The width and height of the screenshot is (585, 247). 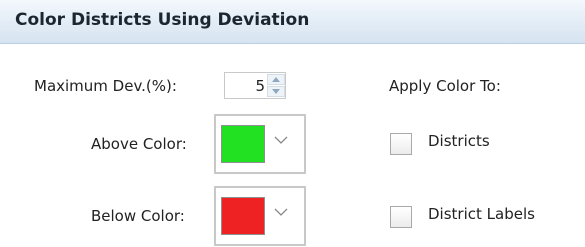 I want to click on arrow-up-icon, so click(x=276, y=79).